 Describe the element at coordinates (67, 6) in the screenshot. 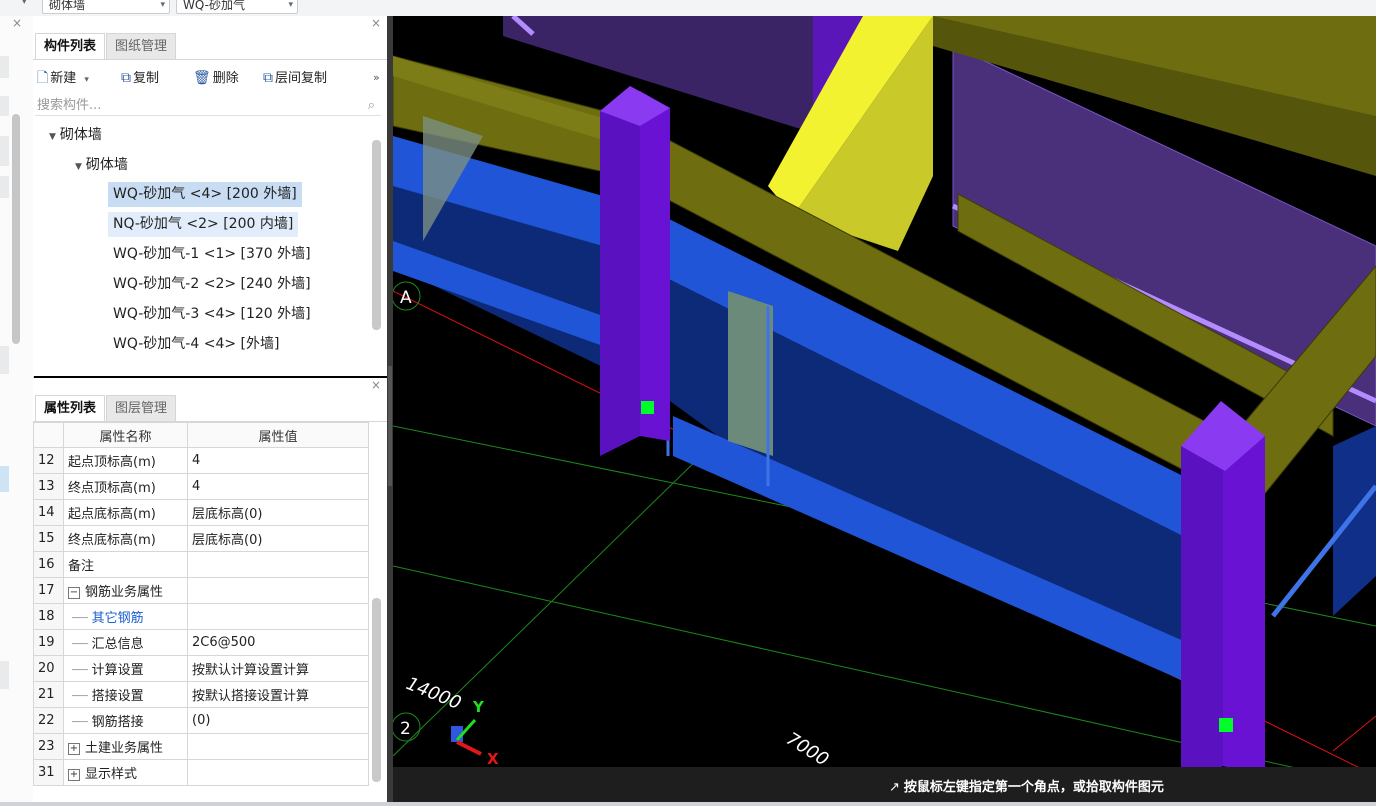

I see `wall-type-dropdown-value: 砌体墙` at that location.